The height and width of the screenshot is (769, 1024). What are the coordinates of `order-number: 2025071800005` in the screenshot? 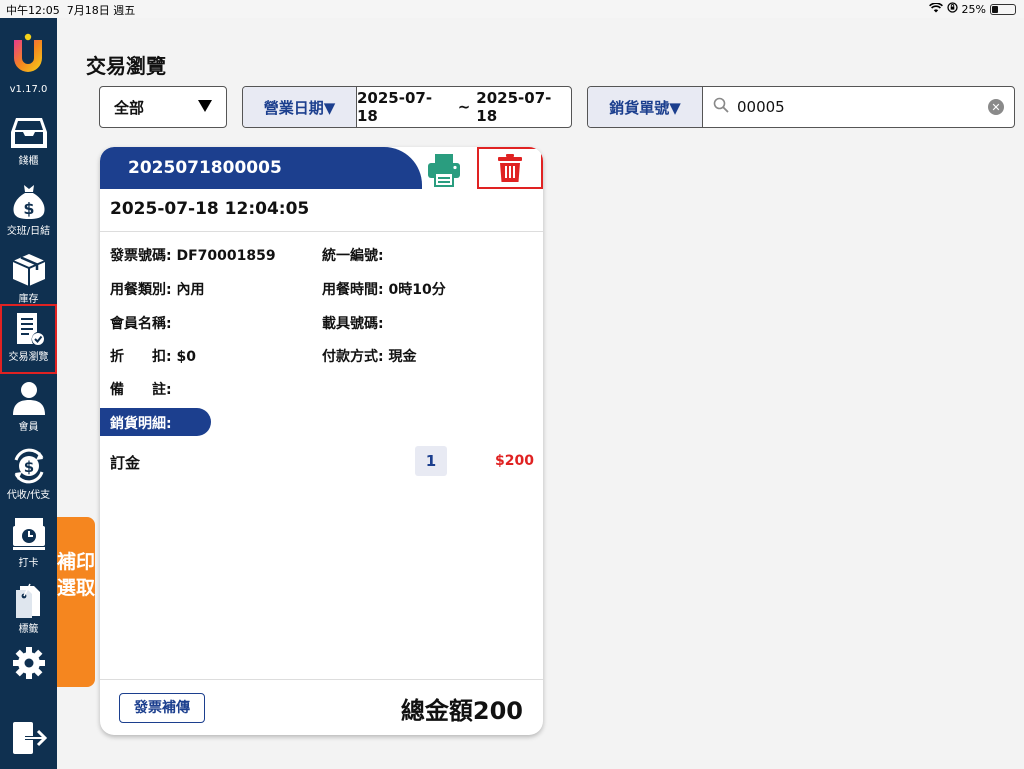 It's located at (261, 168).